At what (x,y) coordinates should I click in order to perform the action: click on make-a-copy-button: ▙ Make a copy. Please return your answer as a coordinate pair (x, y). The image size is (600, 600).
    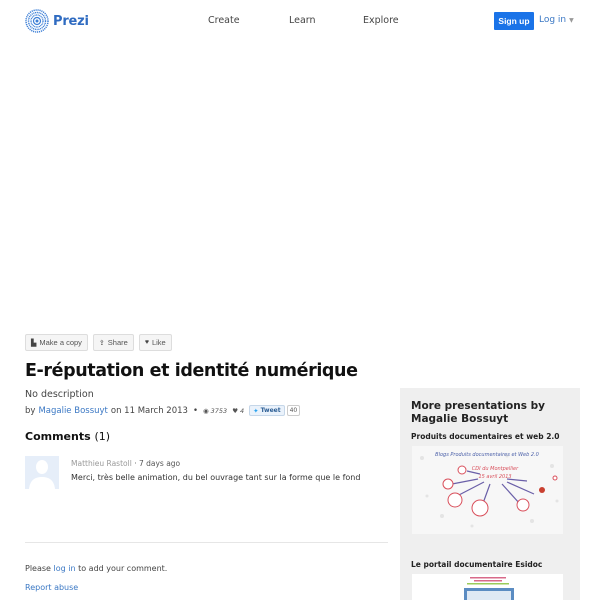
    Looking at the image, I should click on (56, 342).